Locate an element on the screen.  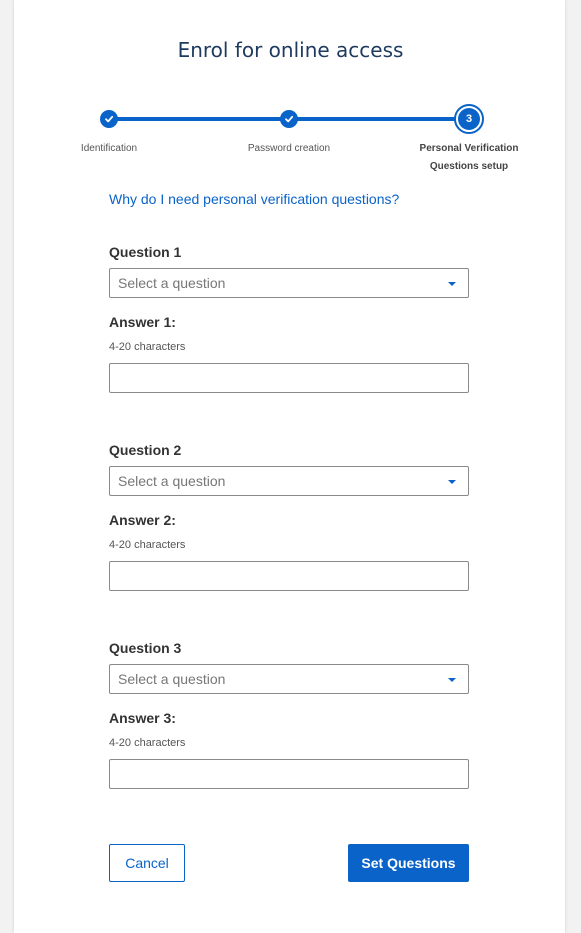
page-title: Enrol for online access is located at coordinates (290, 50).